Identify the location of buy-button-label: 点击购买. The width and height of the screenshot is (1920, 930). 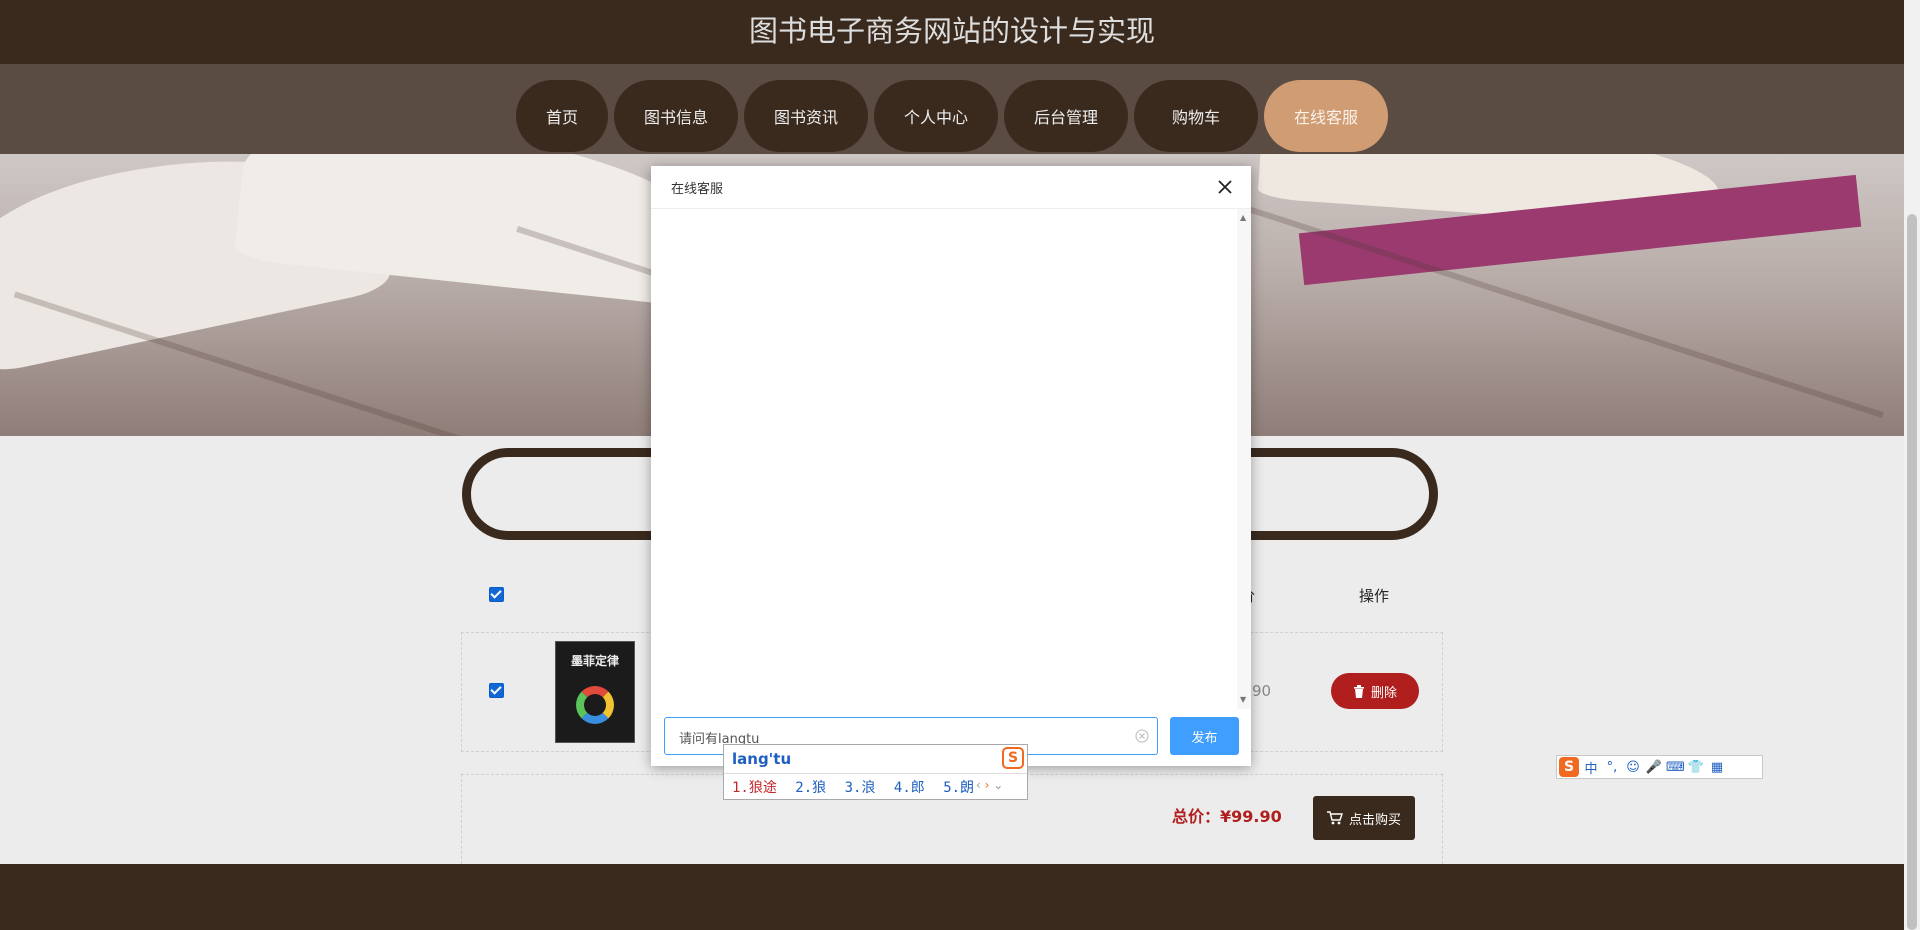
(1374, 820).